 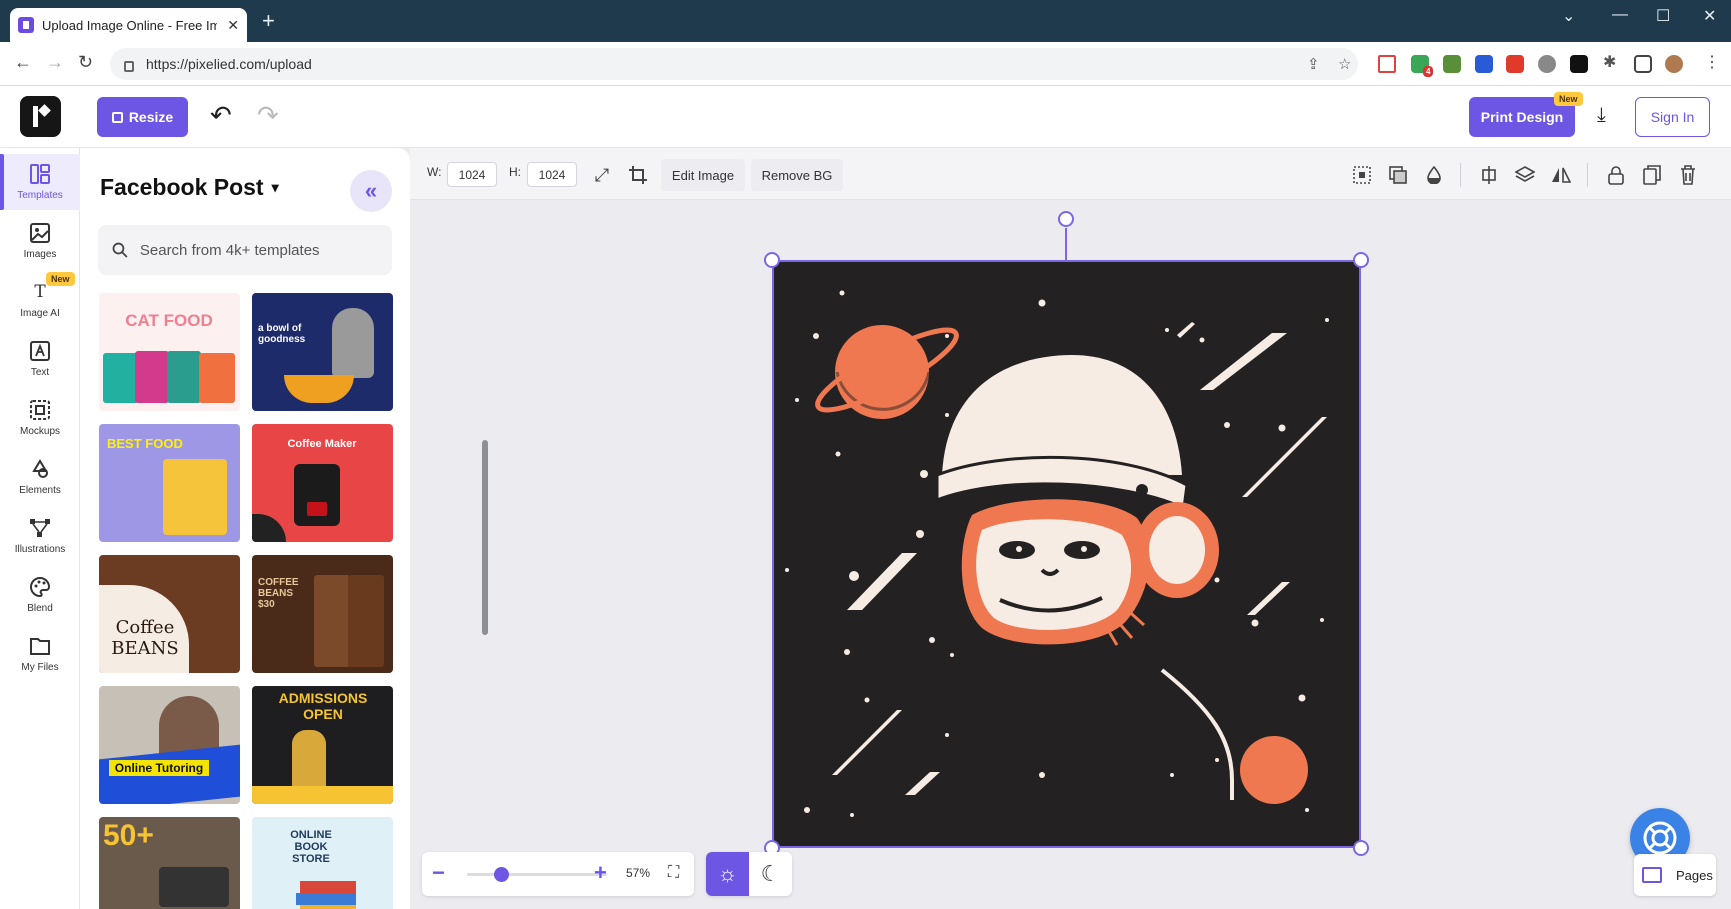 I want to click on rail-label: Elements, so click(x=40, y=490).